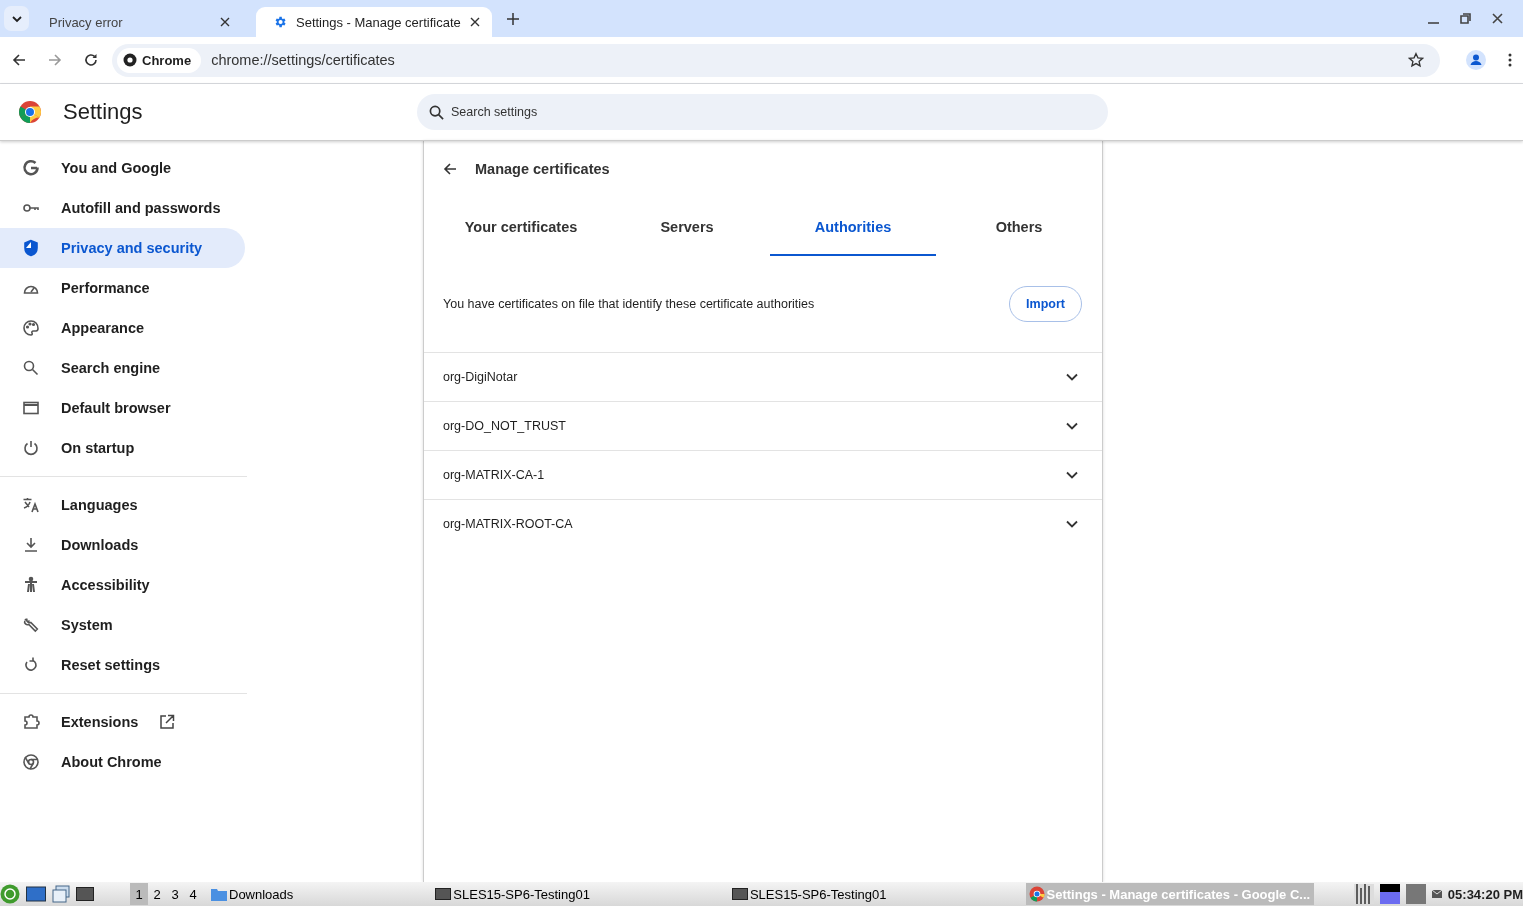 The image size is (1523, 906). What do you see at coordinates (508, 524) in the screenshot?
I see `authority-name: org-MATRIX-ROOT-CA` at bounding box center [508, 524].